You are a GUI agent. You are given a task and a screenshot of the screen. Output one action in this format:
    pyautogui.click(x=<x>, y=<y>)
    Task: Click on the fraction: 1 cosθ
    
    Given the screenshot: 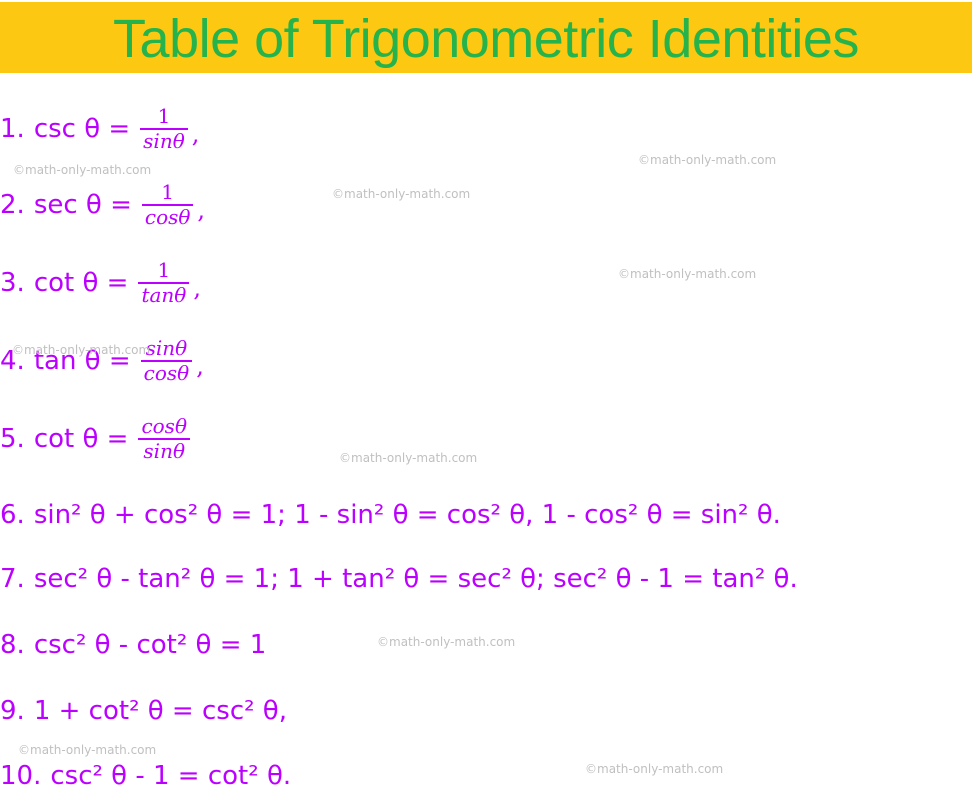 What is the action you would take?
    pyautogui.click(x=167, y=204)
    